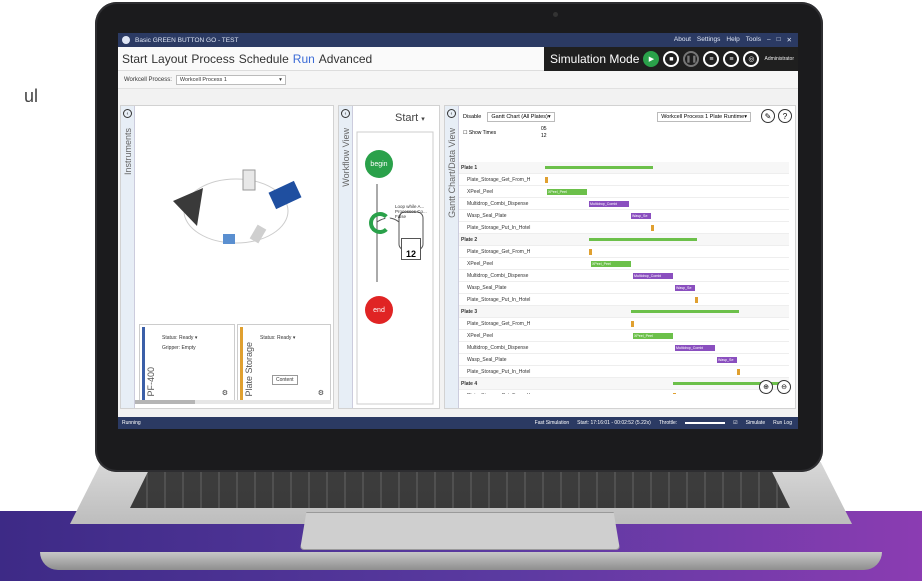 Image resolution: width=922 pixels, height=581 pixels. Describe the element at coordinates (304, 59) in the screenshot. I see `menu-run: Run` at that location.